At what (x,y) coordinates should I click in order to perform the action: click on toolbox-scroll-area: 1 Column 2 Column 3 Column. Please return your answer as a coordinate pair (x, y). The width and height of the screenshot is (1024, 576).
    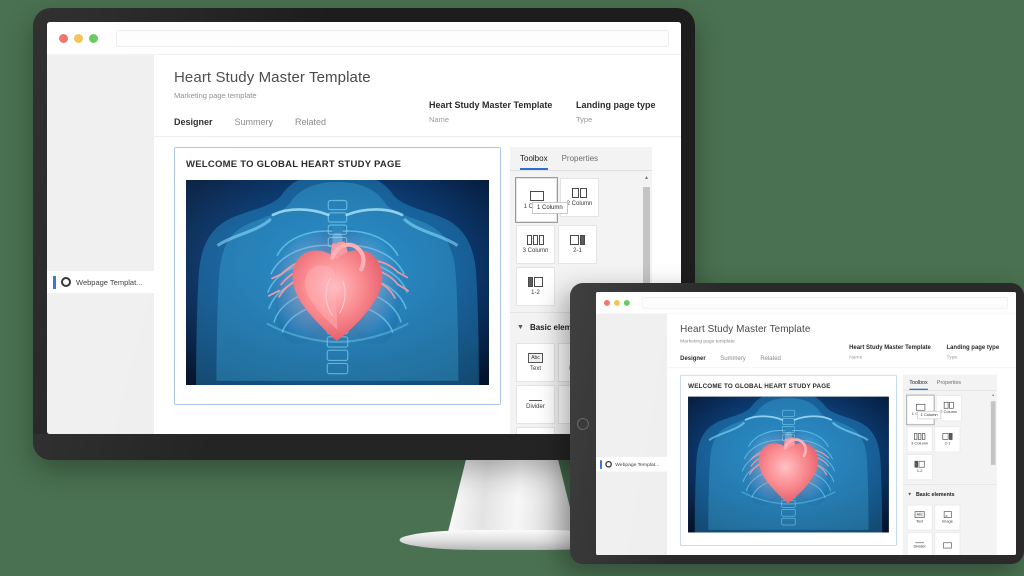
    Looking at the image, I should click on (949, 473).